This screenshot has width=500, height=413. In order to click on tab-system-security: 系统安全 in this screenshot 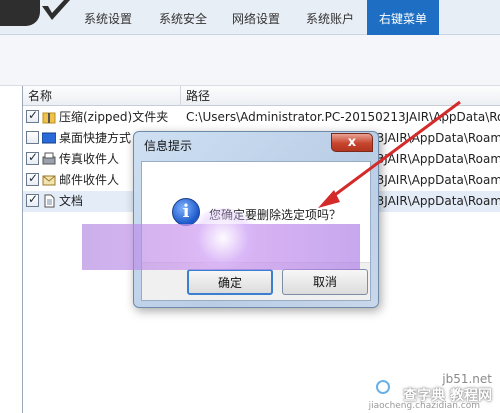, I will do `click(183, 17)`.